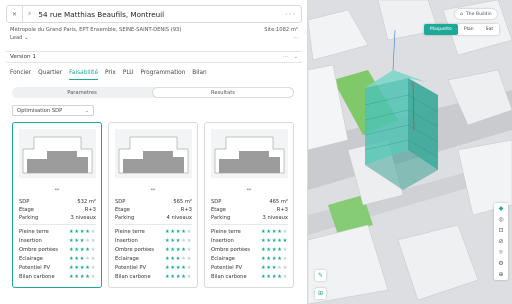  What do you see at coordinates (249, 202) in the screenshot?
I see `metric-sdp: SDP 465 m²` at bounding box center [249, 202].